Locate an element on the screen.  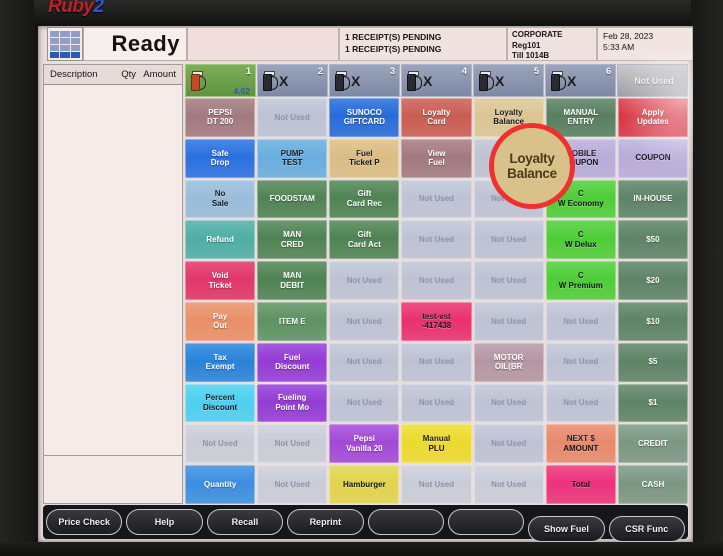
grid-button-not-used-r10c2: Not Used is located at coordinates (292, 484).